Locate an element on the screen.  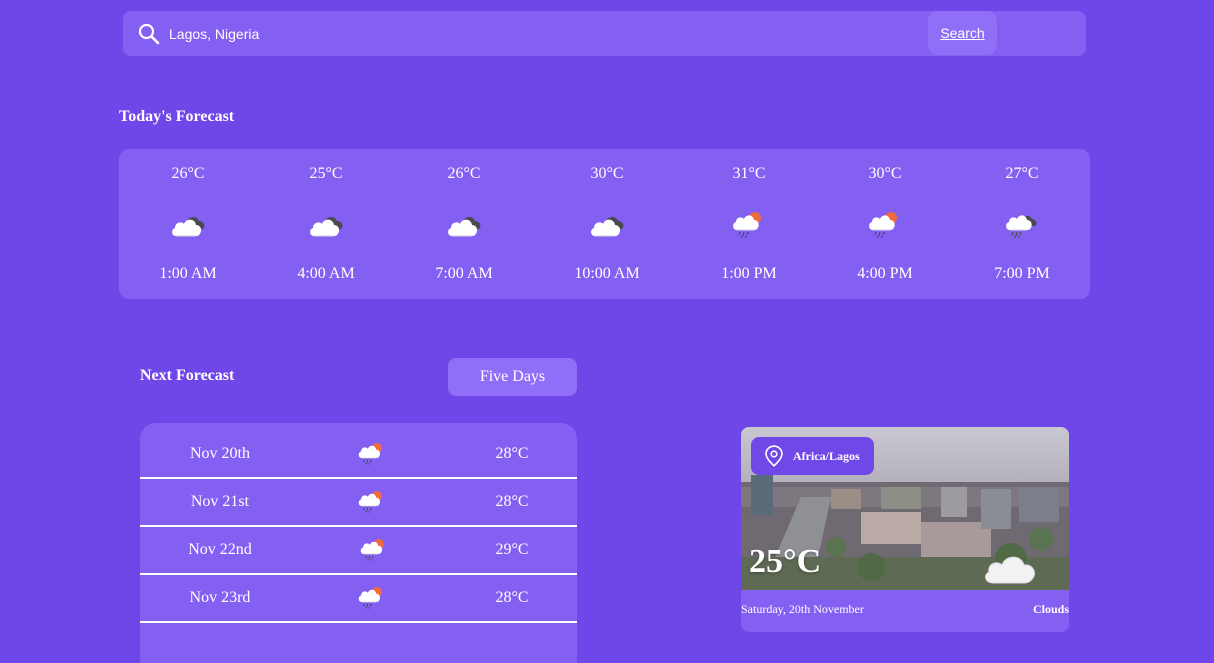
hour-item: 25°C 4:00 AM is located at coordinates (326, 224).